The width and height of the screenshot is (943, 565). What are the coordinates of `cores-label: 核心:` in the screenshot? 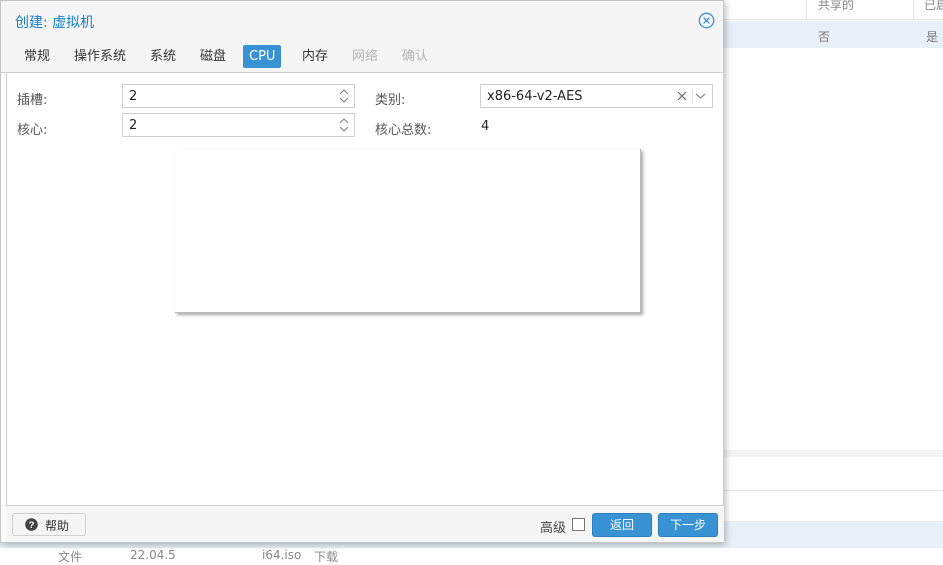 It's located at (32, 130).